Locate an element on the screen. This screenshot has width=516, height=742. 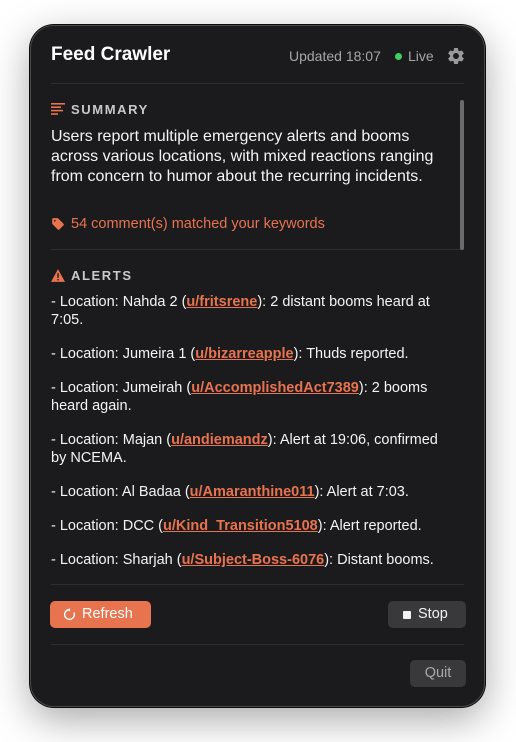
matched-comments-label: 54 comment(s) matched your keywords is located at coordinates (198, 224).